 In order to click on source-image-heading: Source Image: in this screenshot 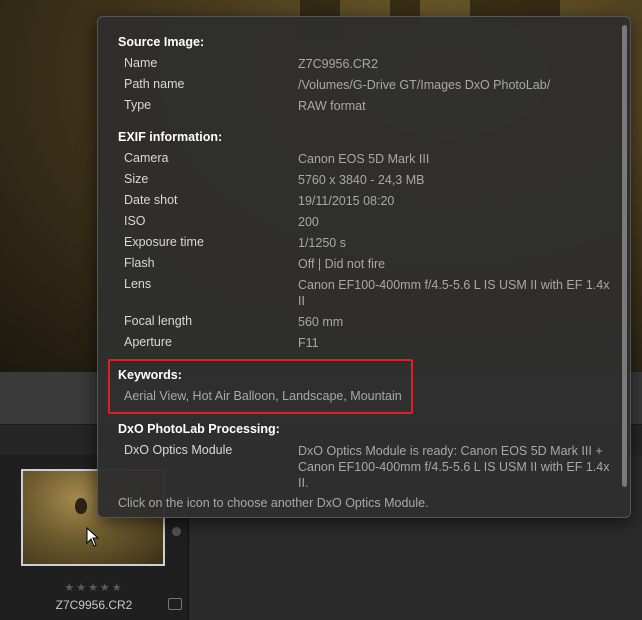, I will do `click(161, 42)`.